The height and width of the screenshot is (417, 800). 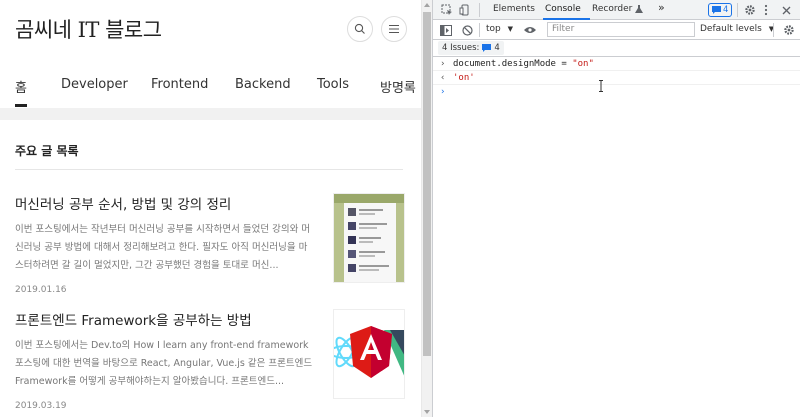 I want to click on menu-button, so click(x=394, y=29).